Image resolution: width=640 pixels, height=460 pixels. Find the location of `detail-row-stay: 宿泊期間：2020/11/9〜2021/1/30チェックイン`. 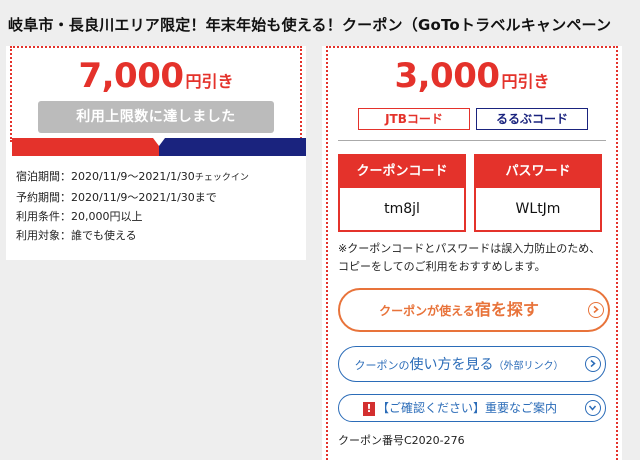

detail-row-stay: 宿泊期間：2020/11/9〜2021/1/30チェックイン is located at coordinates (132, 176).